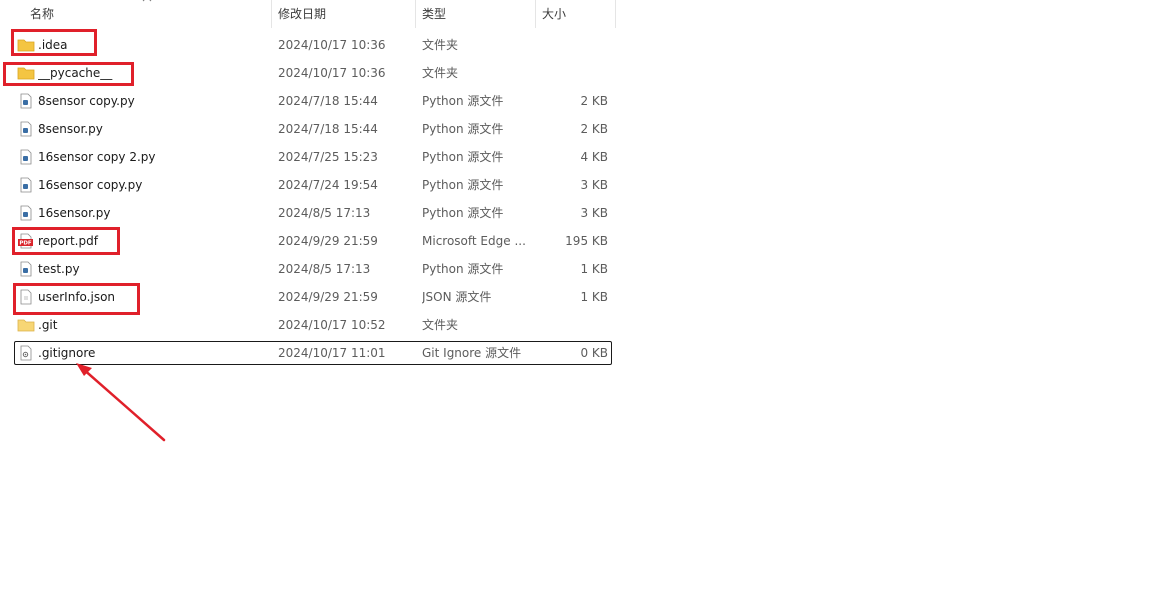  Describe the element at coordinates (457, 297) in the screenshot. I see `file-type: JSON 源文件` at that location.